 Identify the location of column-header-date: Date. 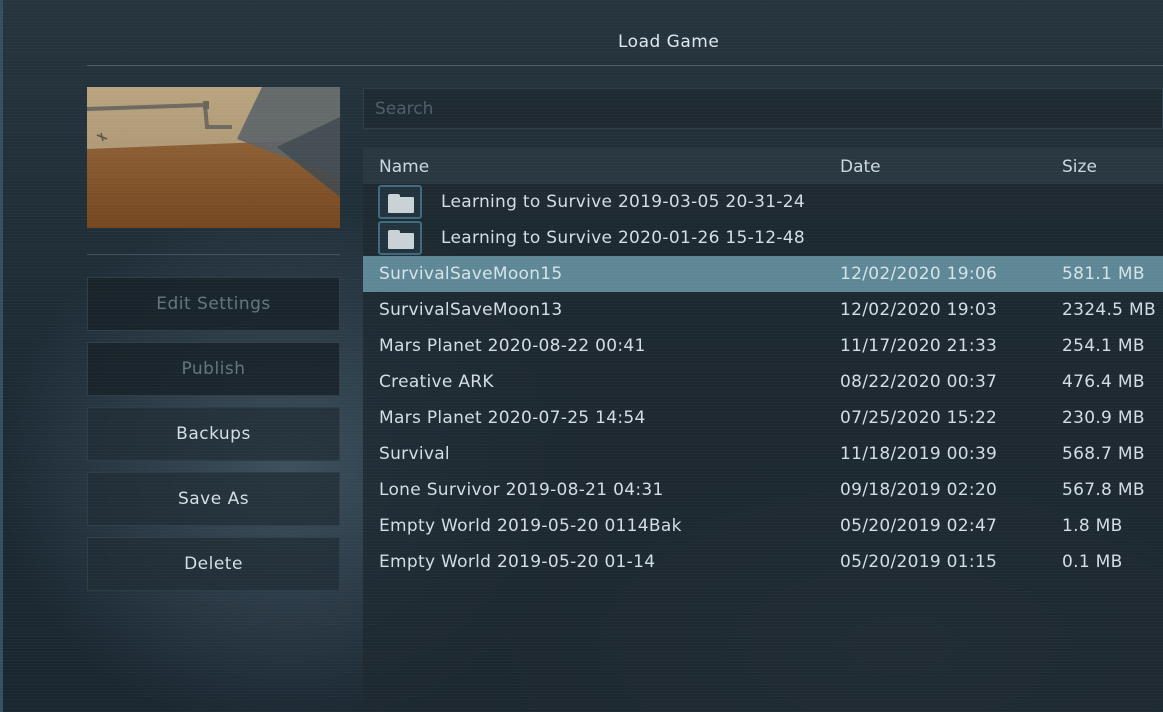
(860, 167).